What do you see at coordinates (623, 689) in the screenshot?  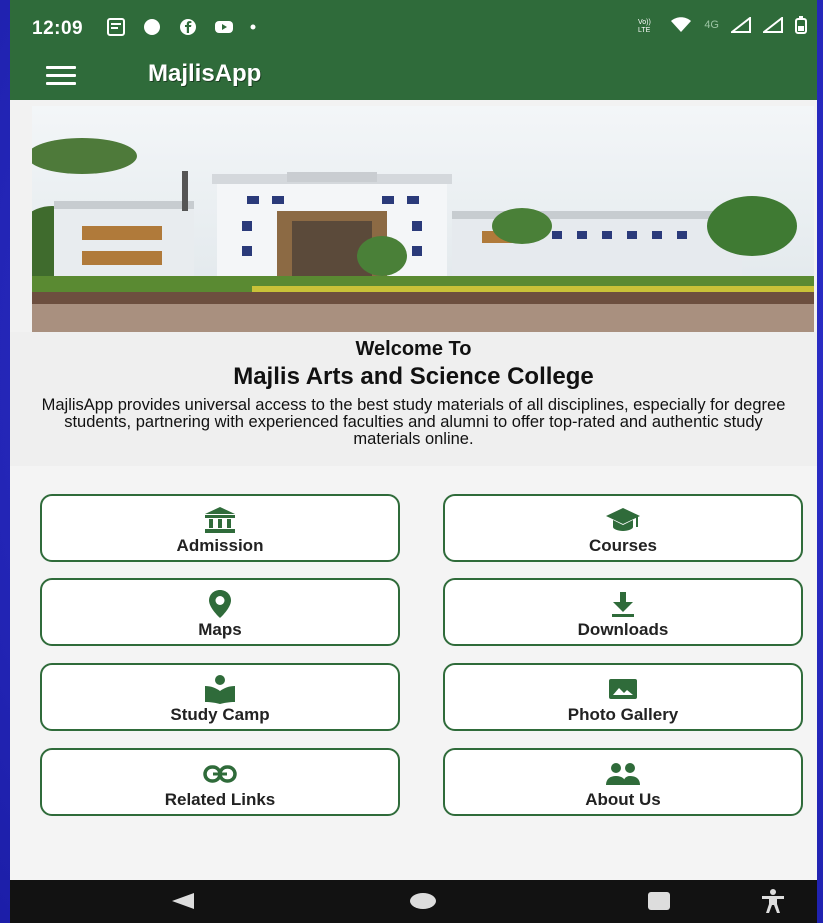 I see `image-icon` at bounding box center [623, 689].